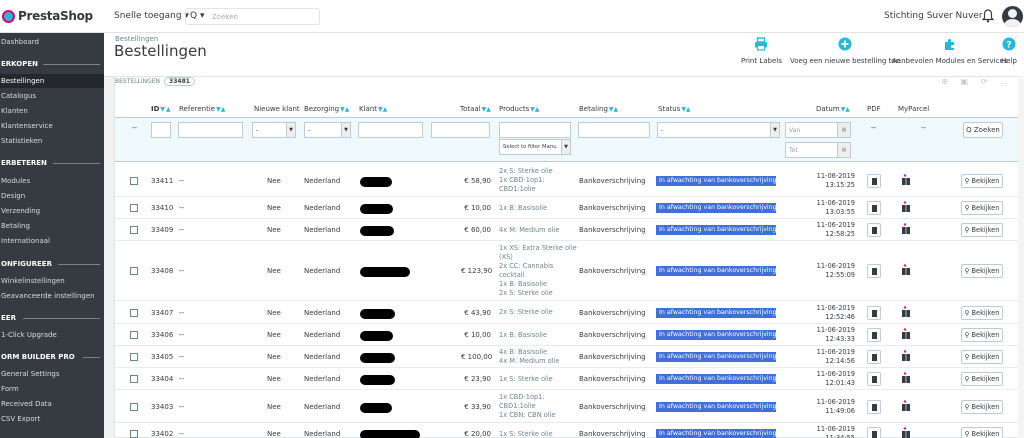 The image size is (1024, 438). I want to click on filter-nieuwe-klant-select: - ▼, so click(274, 130).